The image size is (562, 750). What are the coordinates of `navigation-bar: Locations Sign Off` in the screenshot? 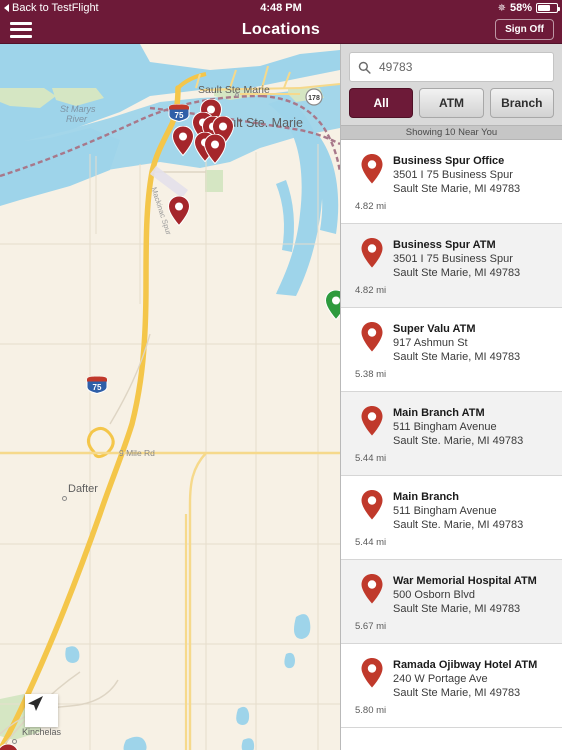 It's located at (281, 30).